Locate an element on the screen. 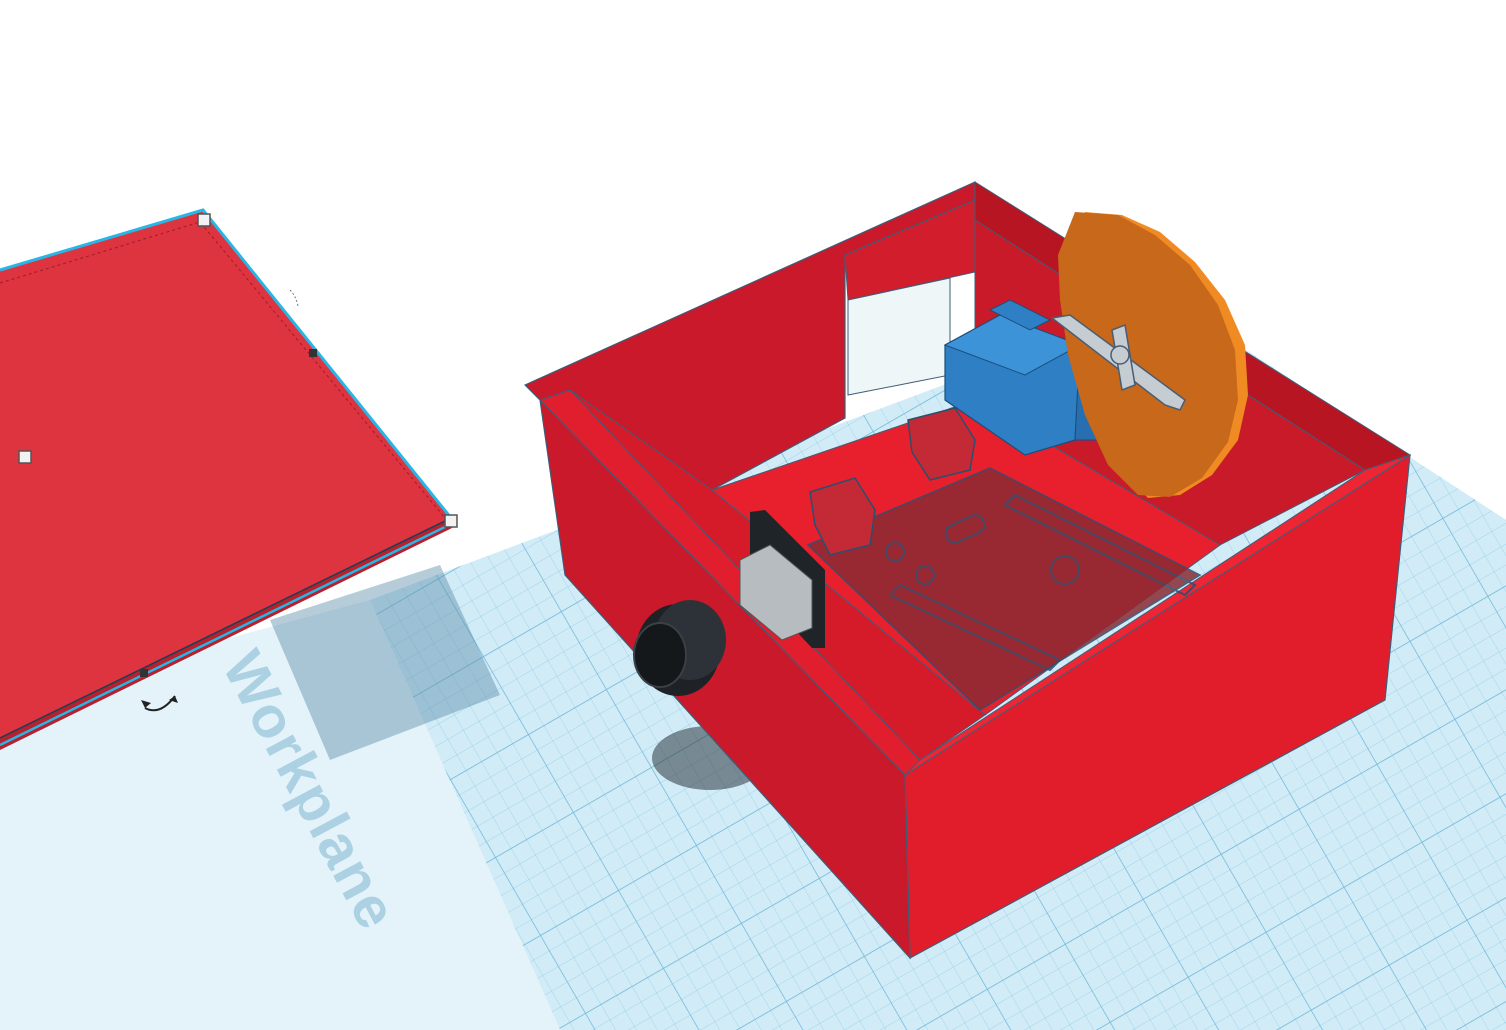 This screenshot has height=1030, width=1506. rotate-hint-icon is located at coordinates (294, 298).